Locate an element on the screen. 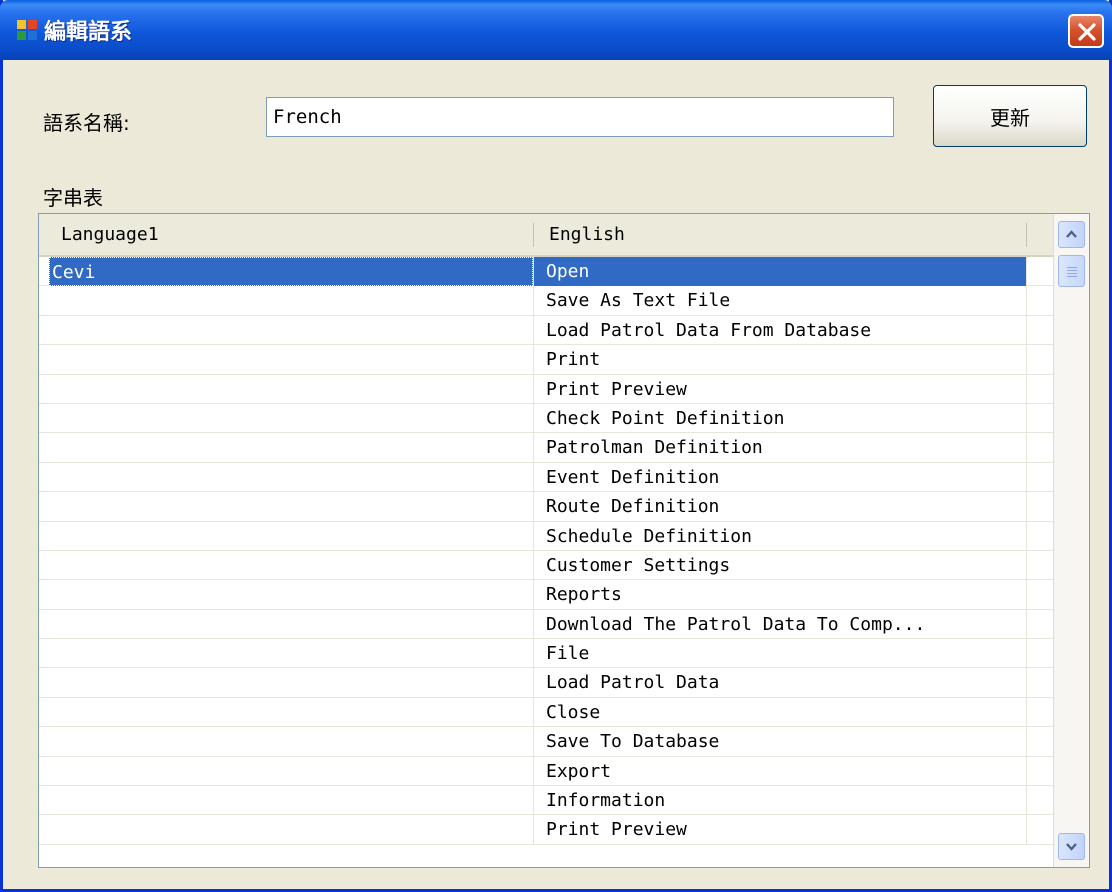 The width and height of the screenshot is (1112, 892). cell-english: Reports is located at coordinates (779, 595).